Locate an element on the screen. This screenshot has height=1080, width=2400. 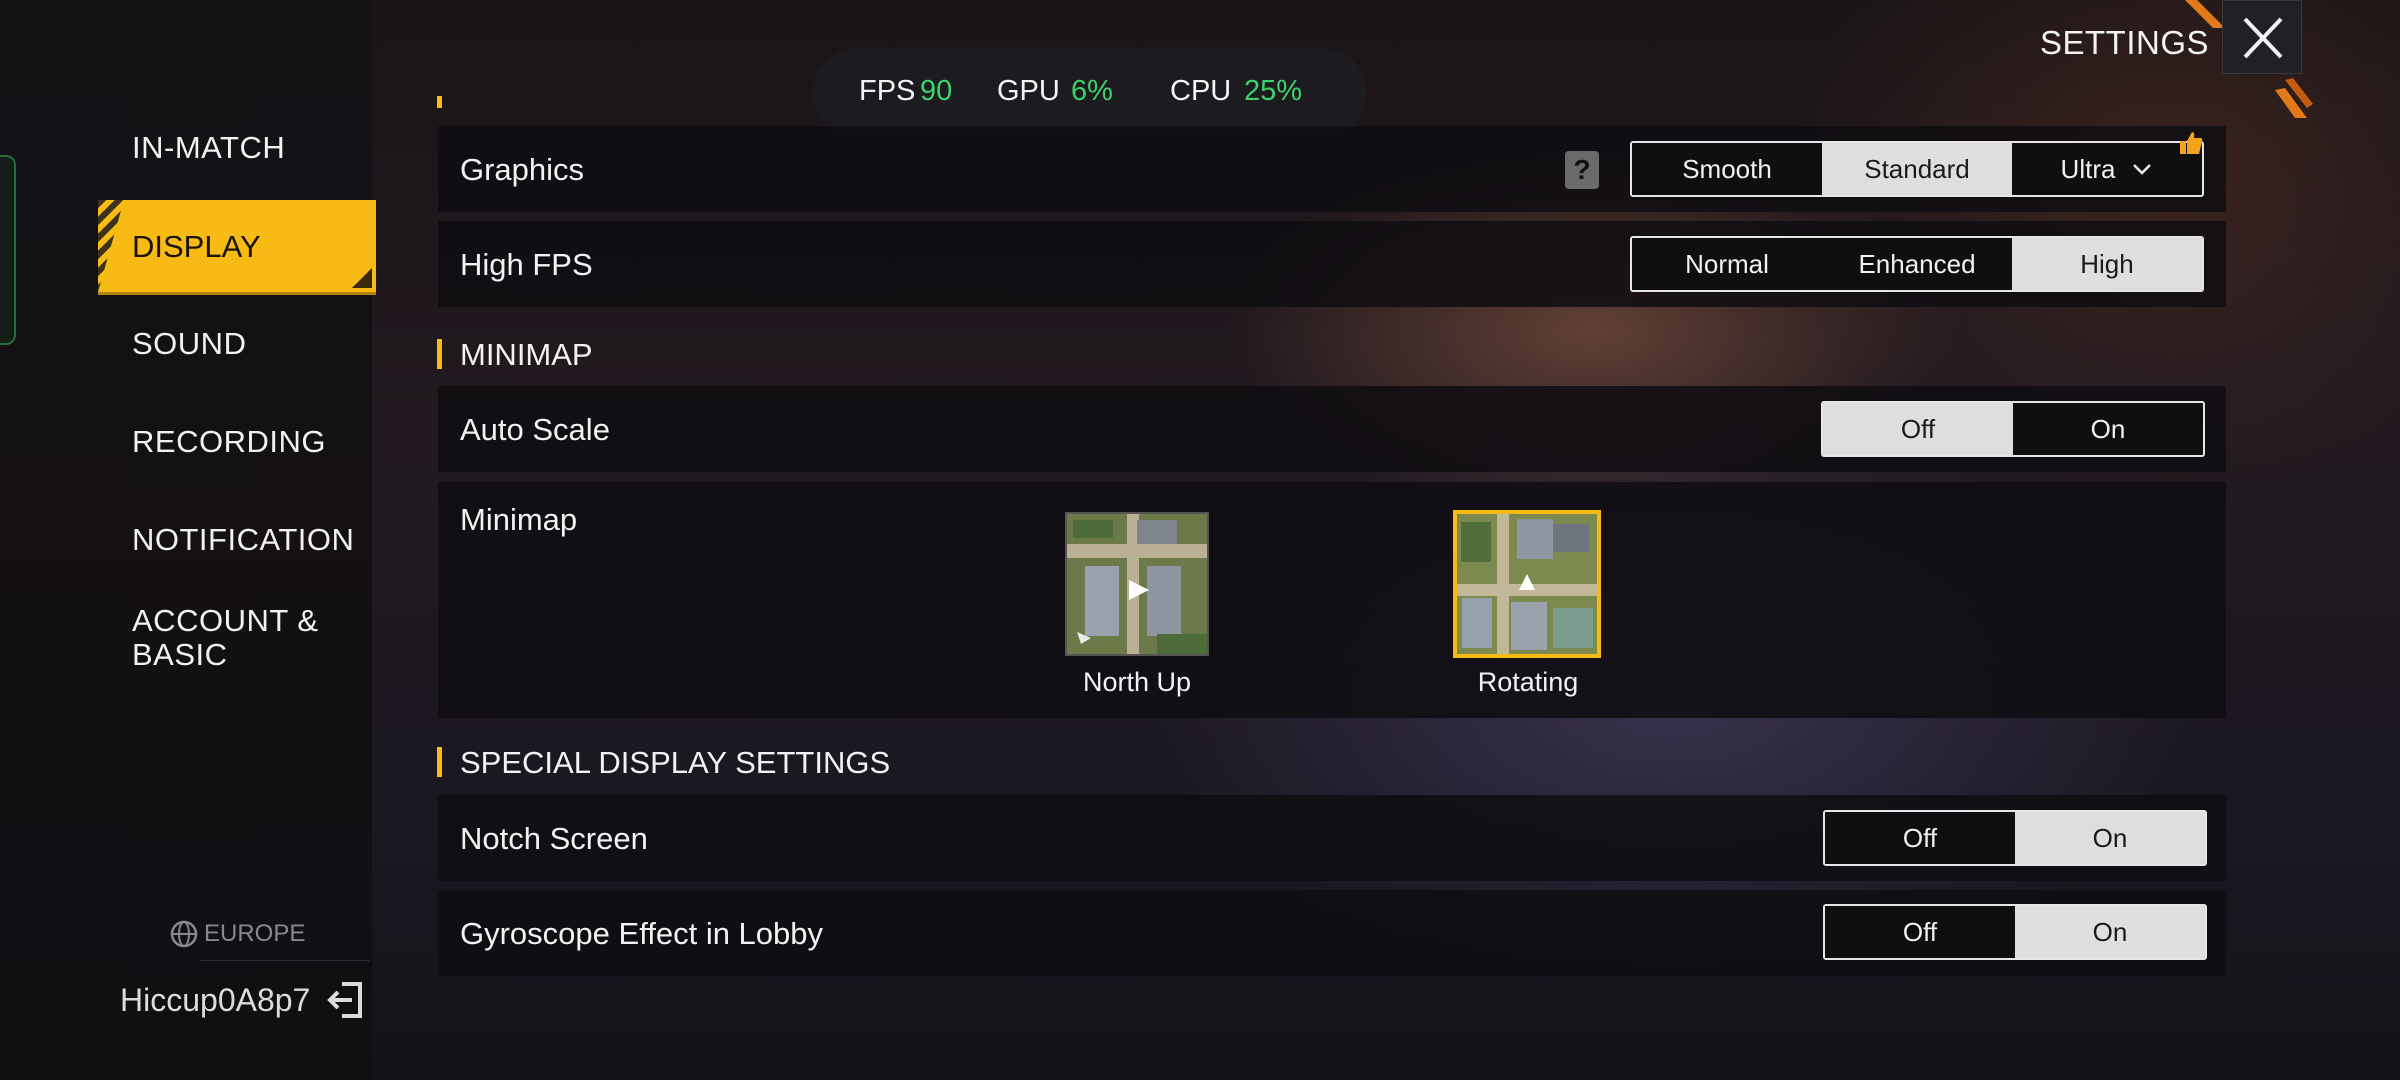
sidebar-item-account-basic: ACCOUNT & BASIC is located at coordinates (225, 638).